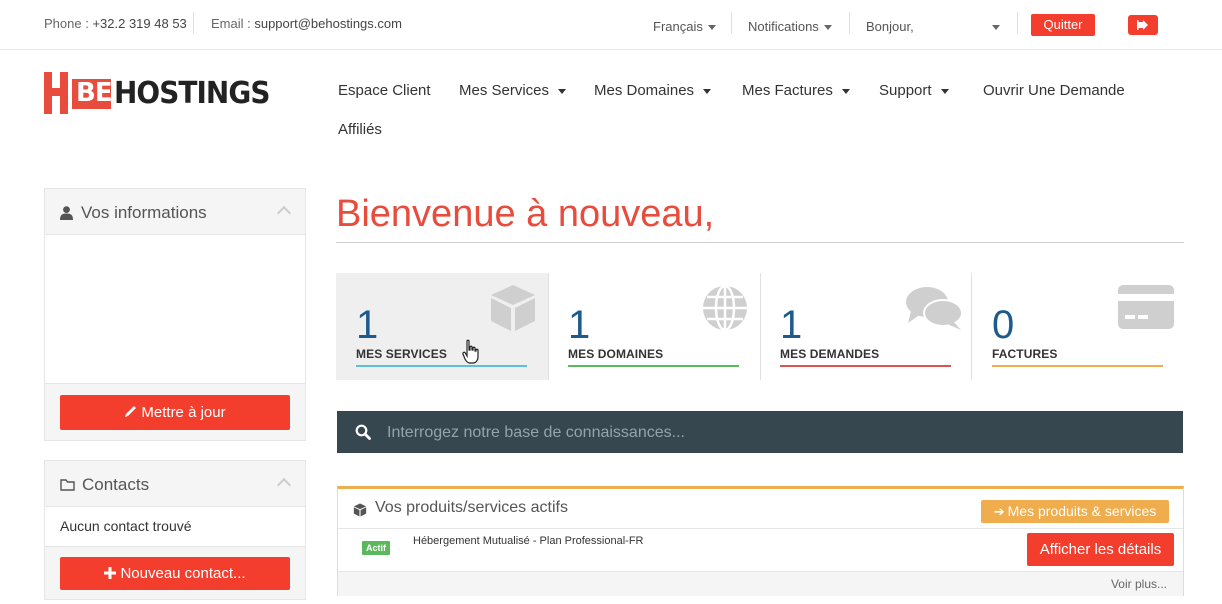  What do you see at coordinates (470, 351) in the screenshot?
I see `cursor-hand-icon` at bounding box center [470, 351].